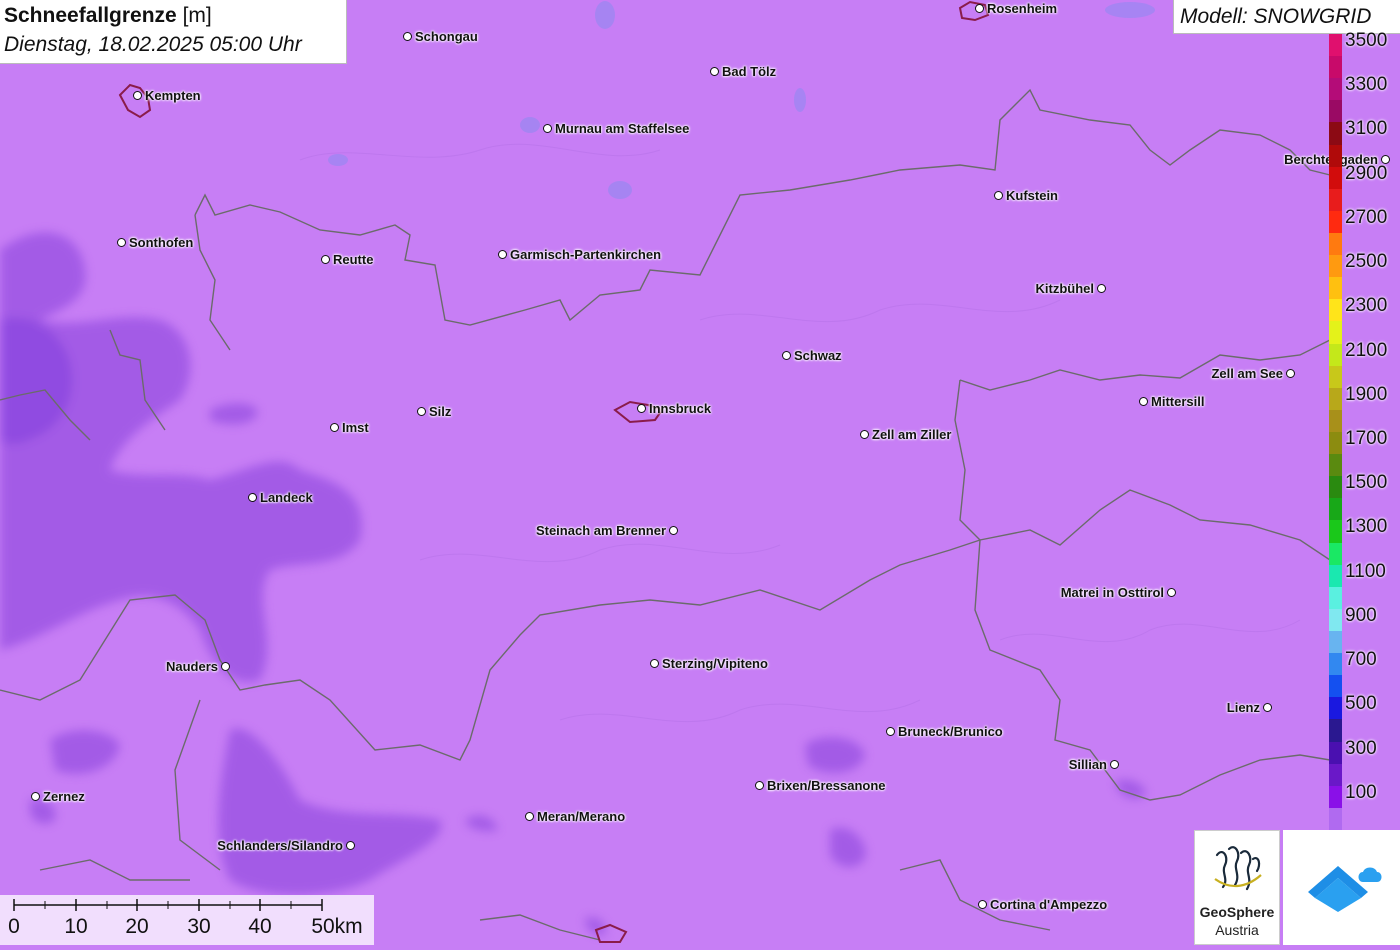 This screenshot has width=1400, height=950. What do you see at coordinates (355, 427) in the screenshot?
I see `city-label: Imst` at bounding box center [355, 427].